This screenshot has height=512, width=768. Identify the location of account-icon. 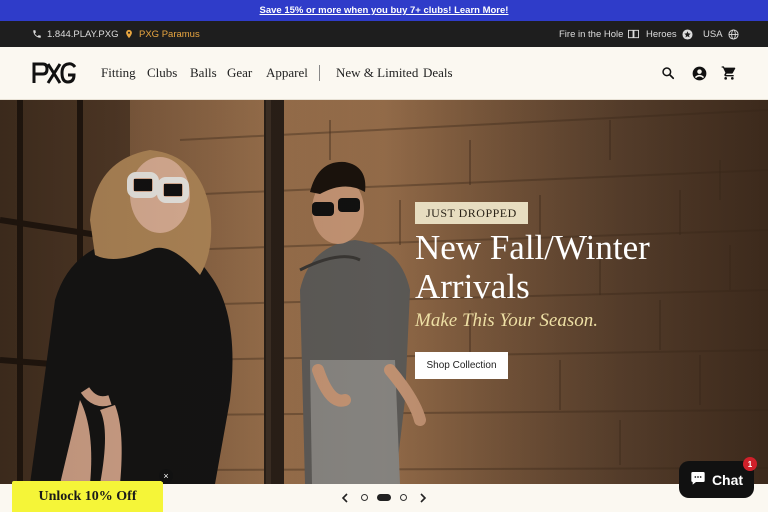
(699, 73).